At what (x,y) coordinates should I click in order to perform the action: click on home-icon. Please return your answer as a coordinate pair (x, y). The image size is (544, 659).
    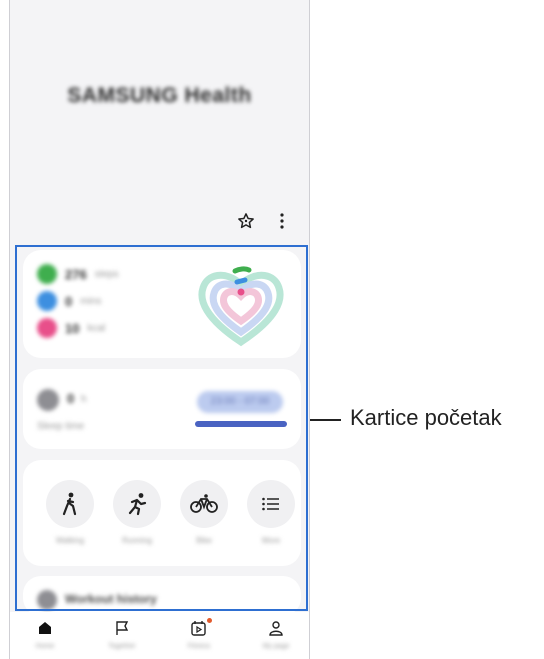
    Looking at the image, I should click on (45, 628).